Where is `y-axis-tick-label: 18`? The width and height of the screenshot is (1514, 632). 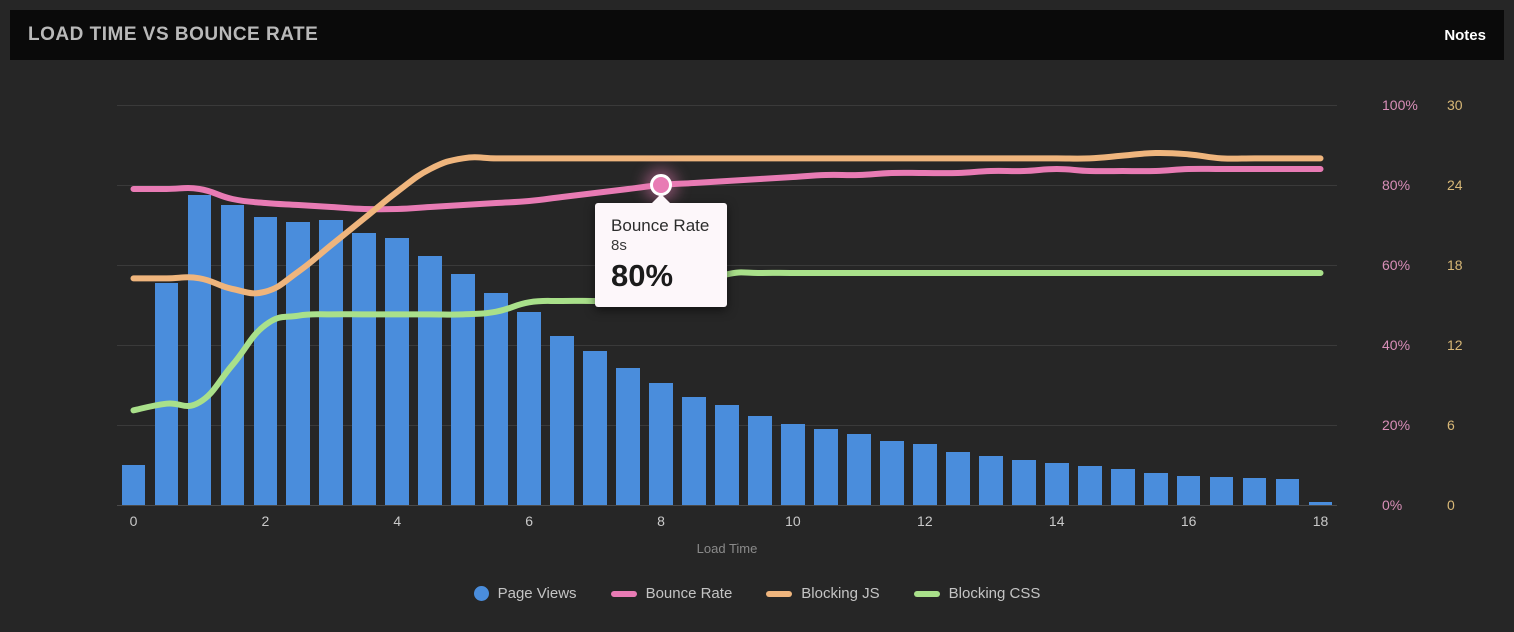 y-axis-tick-label: 18 is located at coordinates (1455, 265).